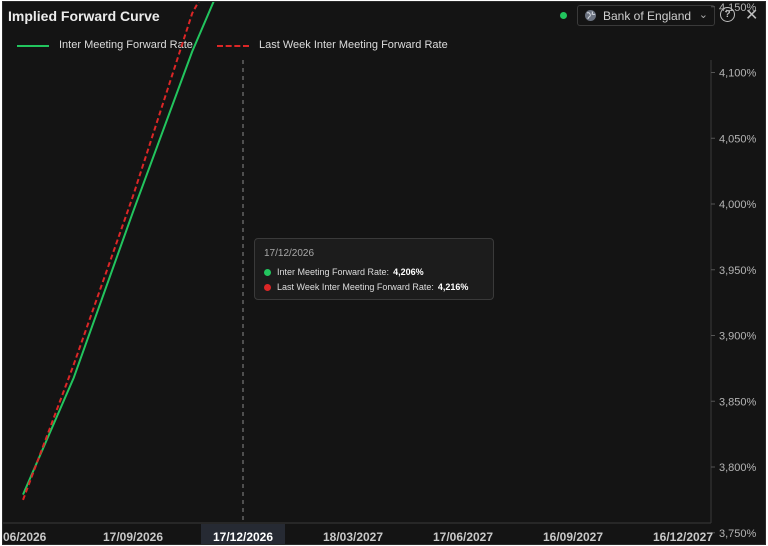  I want to click on tooltip-dot-last-week, so click(267, 288).